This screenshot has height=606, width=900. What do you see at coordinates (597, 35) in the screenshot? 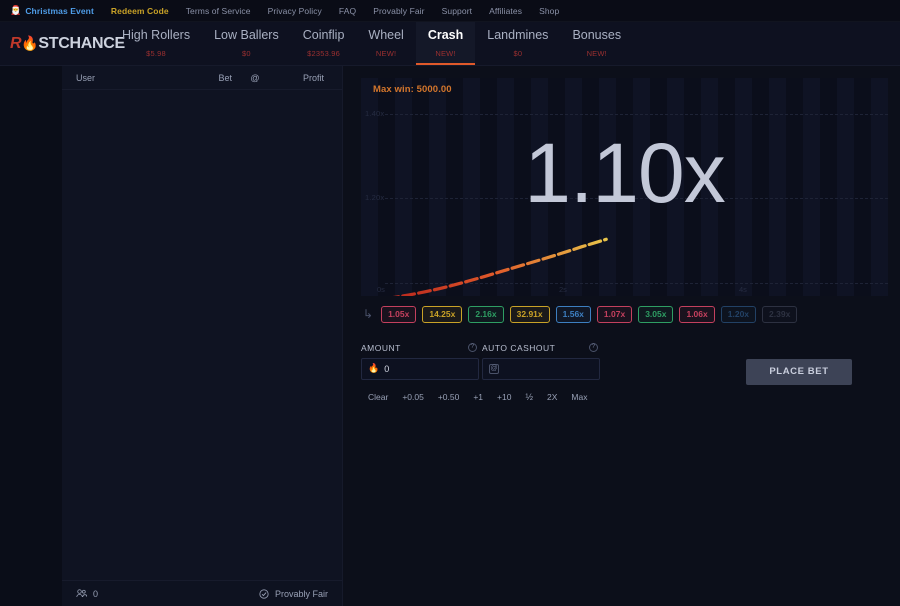
I see `nav-item-label: Bonuses` at bounding box center [597, 35].